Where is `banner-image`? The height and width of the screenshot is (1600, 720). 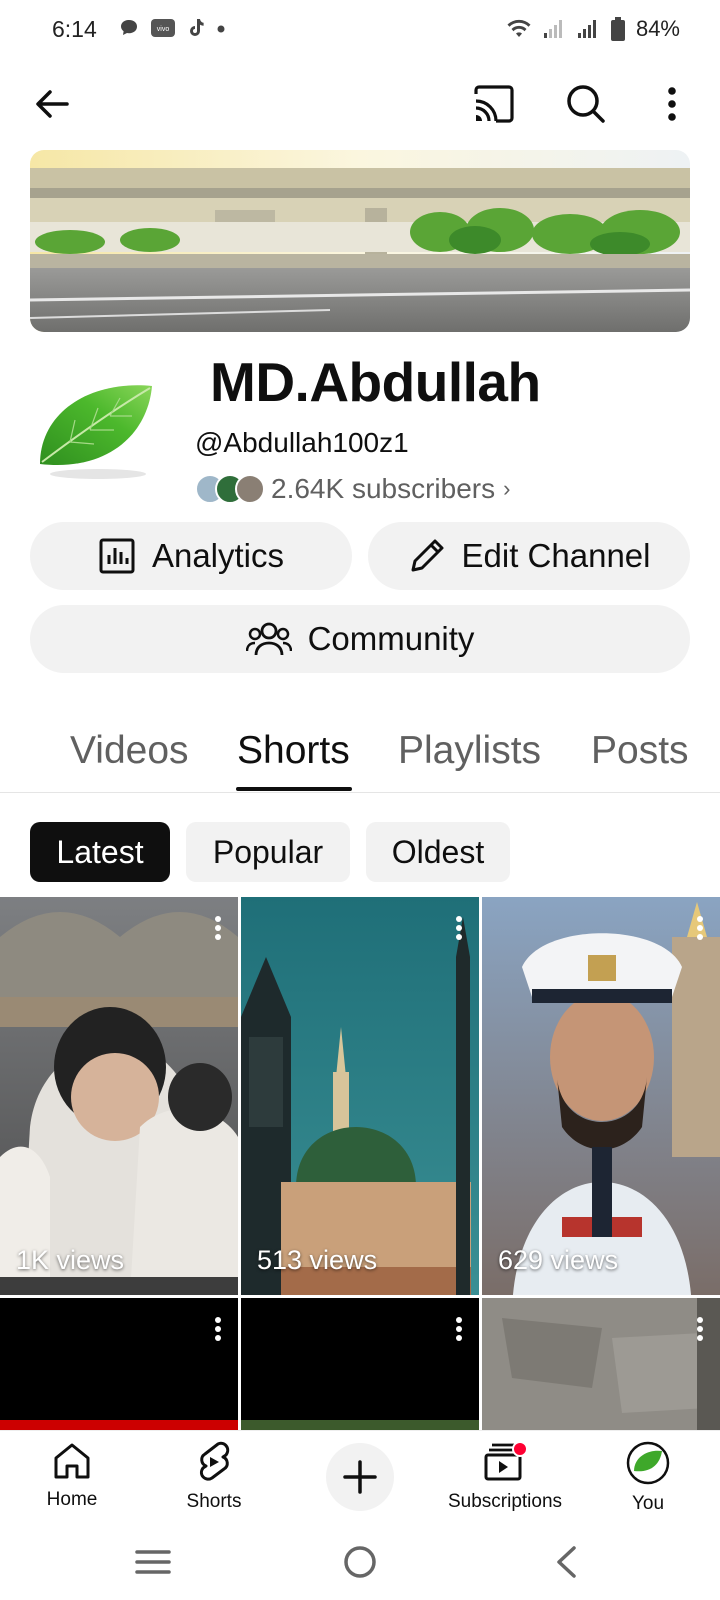
banner-image is located at coordinates (360, 241).